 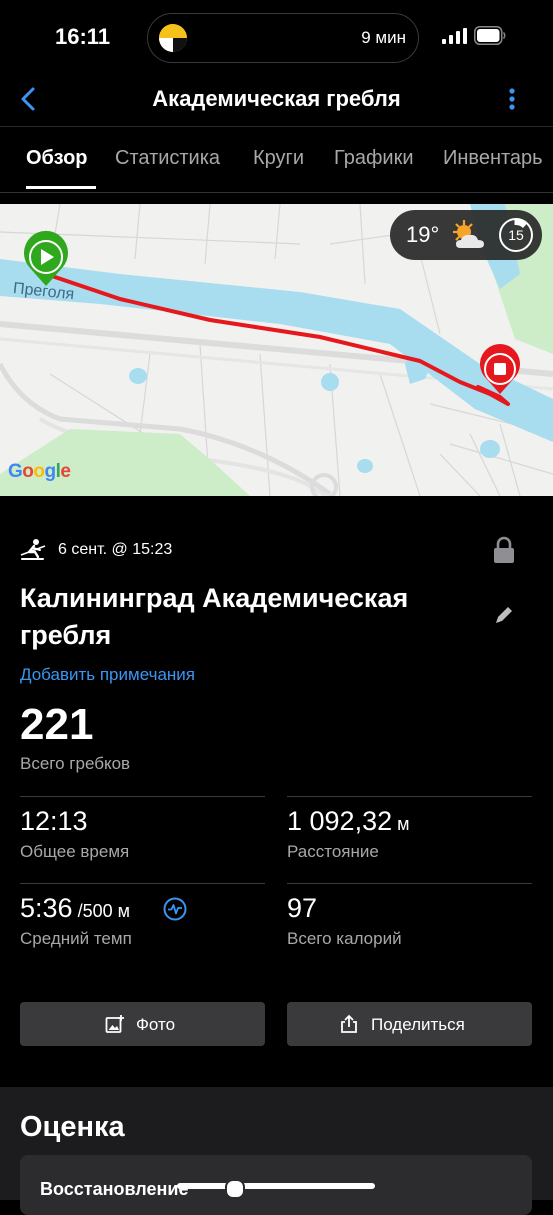 I want to click on photo-button-label: Фото, so click(x=156, y=1024).